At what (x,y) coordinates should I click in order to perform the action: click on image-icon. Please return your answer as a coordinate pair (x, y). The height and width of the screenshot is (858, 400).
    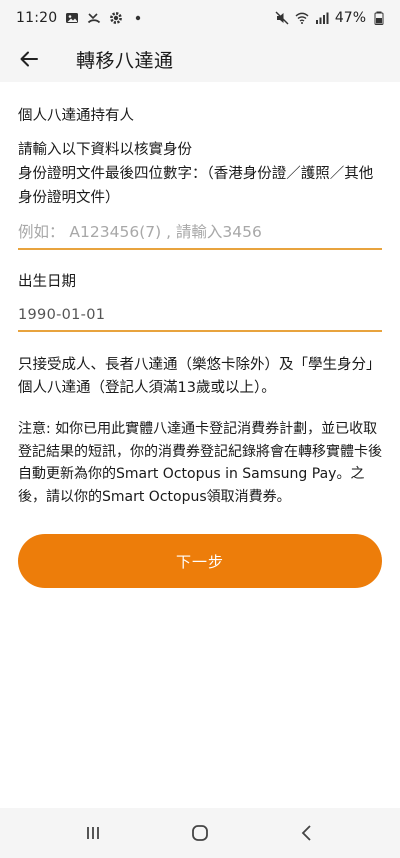
    Looking at the image, I should click on (72, 18).